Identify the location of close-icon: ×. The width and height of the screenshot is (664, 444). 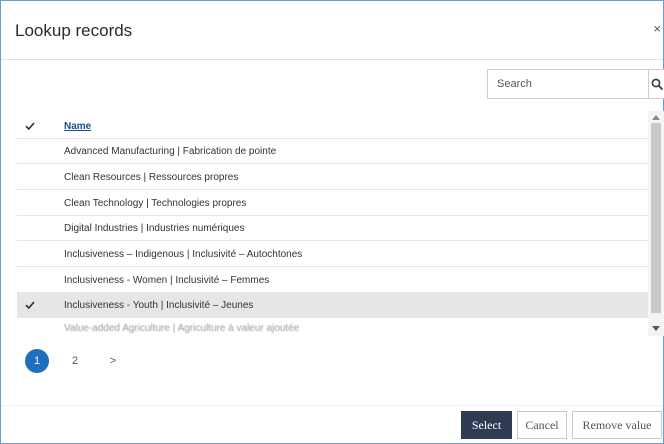
(657, 28).